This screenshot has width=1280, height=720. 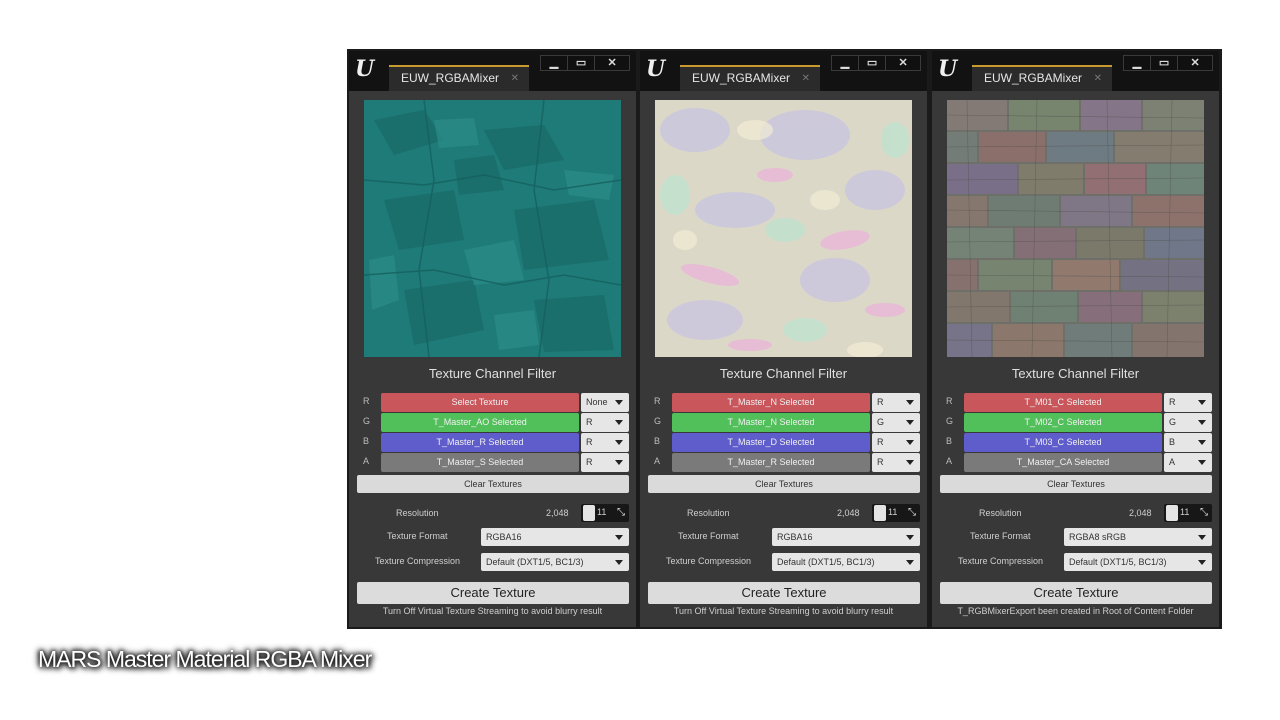 I want to click on select-texture-button: T_Master_AO Selected, so click(x=480, y=422).